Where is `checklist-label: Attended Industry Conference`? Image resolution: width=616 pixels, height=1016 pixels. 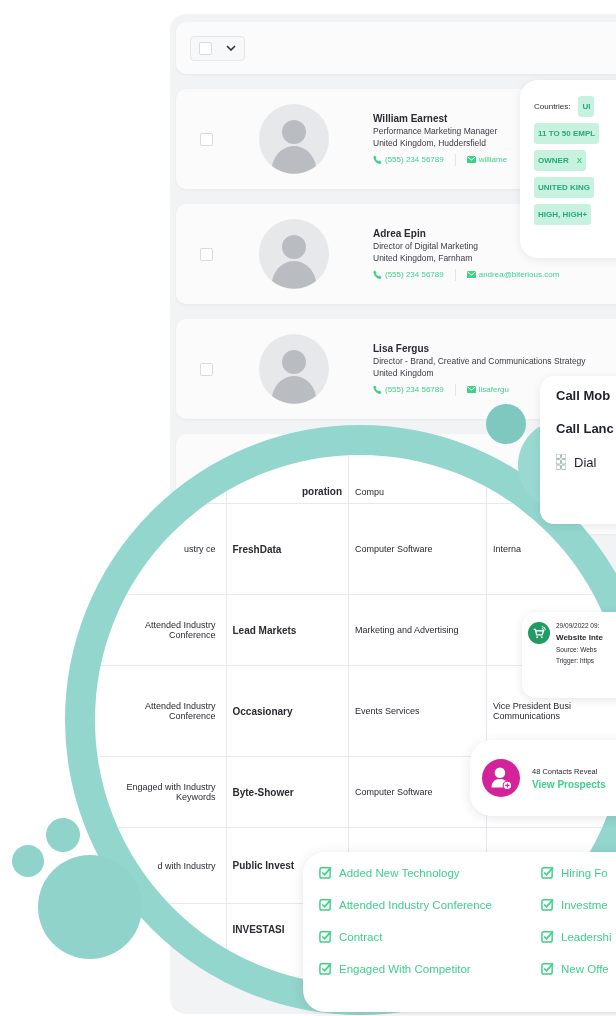
checklist-label: Attended Industry Conference is located at coordinates (415, 904).